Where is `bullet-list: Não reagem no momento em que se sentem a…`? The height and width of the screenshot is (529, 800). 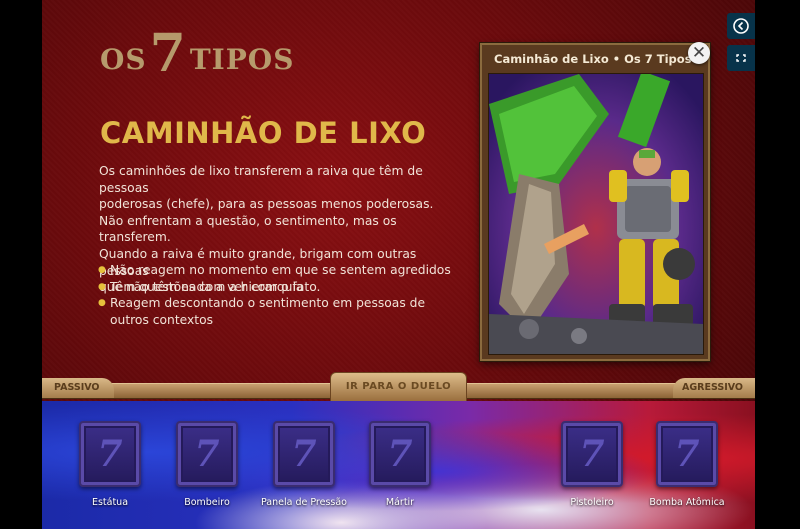 bullet-list: Não reagem no momento em que se sentem a… is located at coordinates (278, 295).